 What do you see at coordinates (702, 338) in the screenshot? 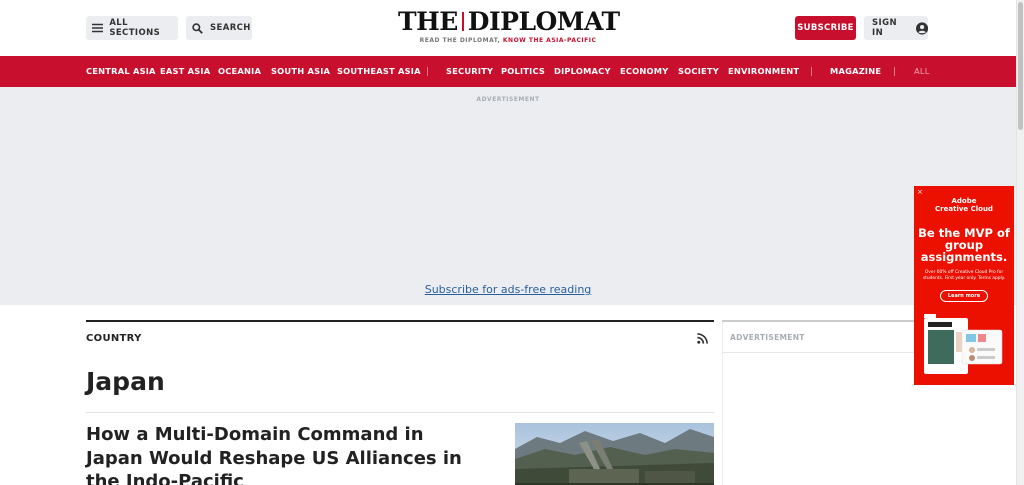
I see `rss-icon` at bounding box center [702, 338].